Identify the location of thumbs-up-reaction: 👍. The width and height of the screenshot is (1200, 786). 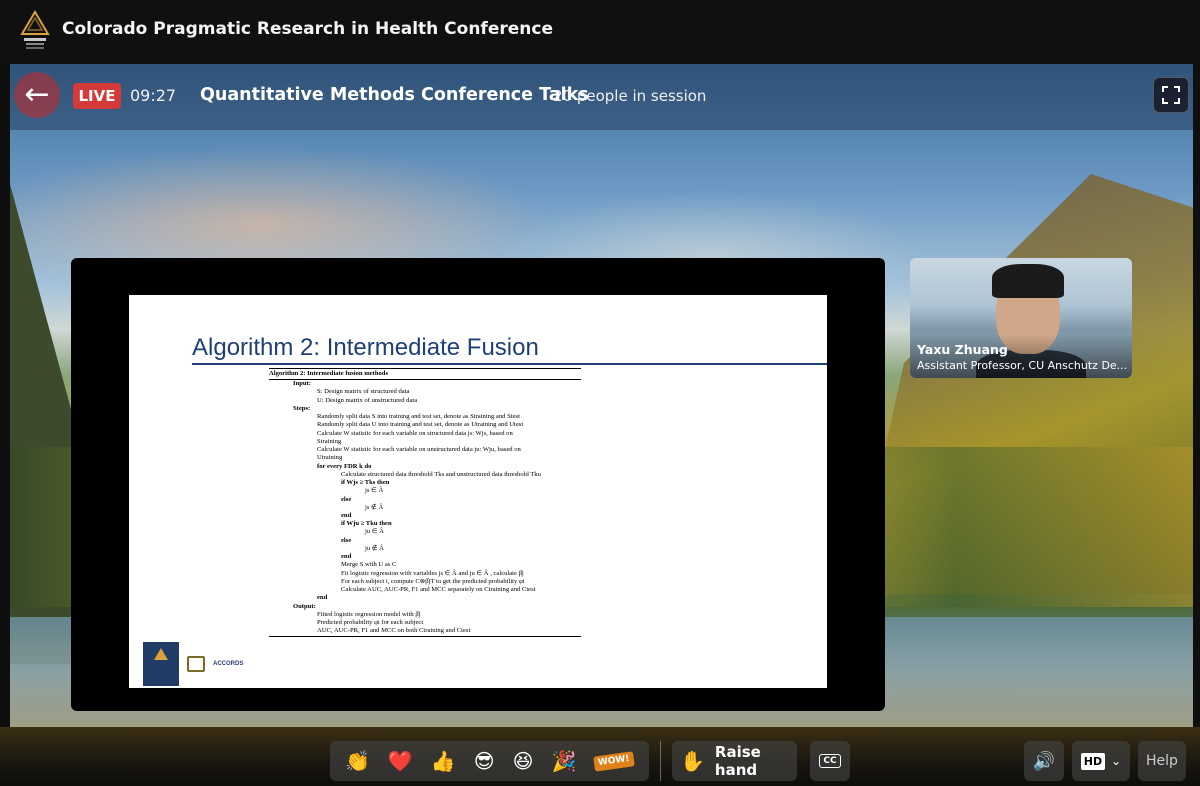
(443, 761).